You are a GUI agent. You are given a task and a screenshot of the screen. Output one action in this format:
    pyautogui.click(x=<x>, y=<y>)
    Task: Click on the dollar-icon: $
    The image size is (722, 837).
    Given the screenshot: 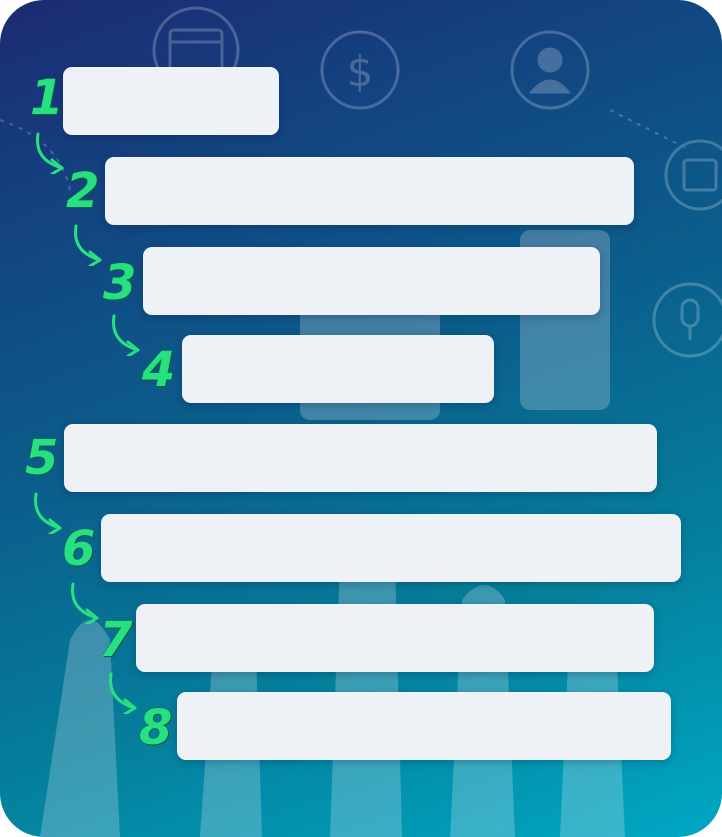 What is the action you would take?
    pyautogui.click(x=360, y=70)
    